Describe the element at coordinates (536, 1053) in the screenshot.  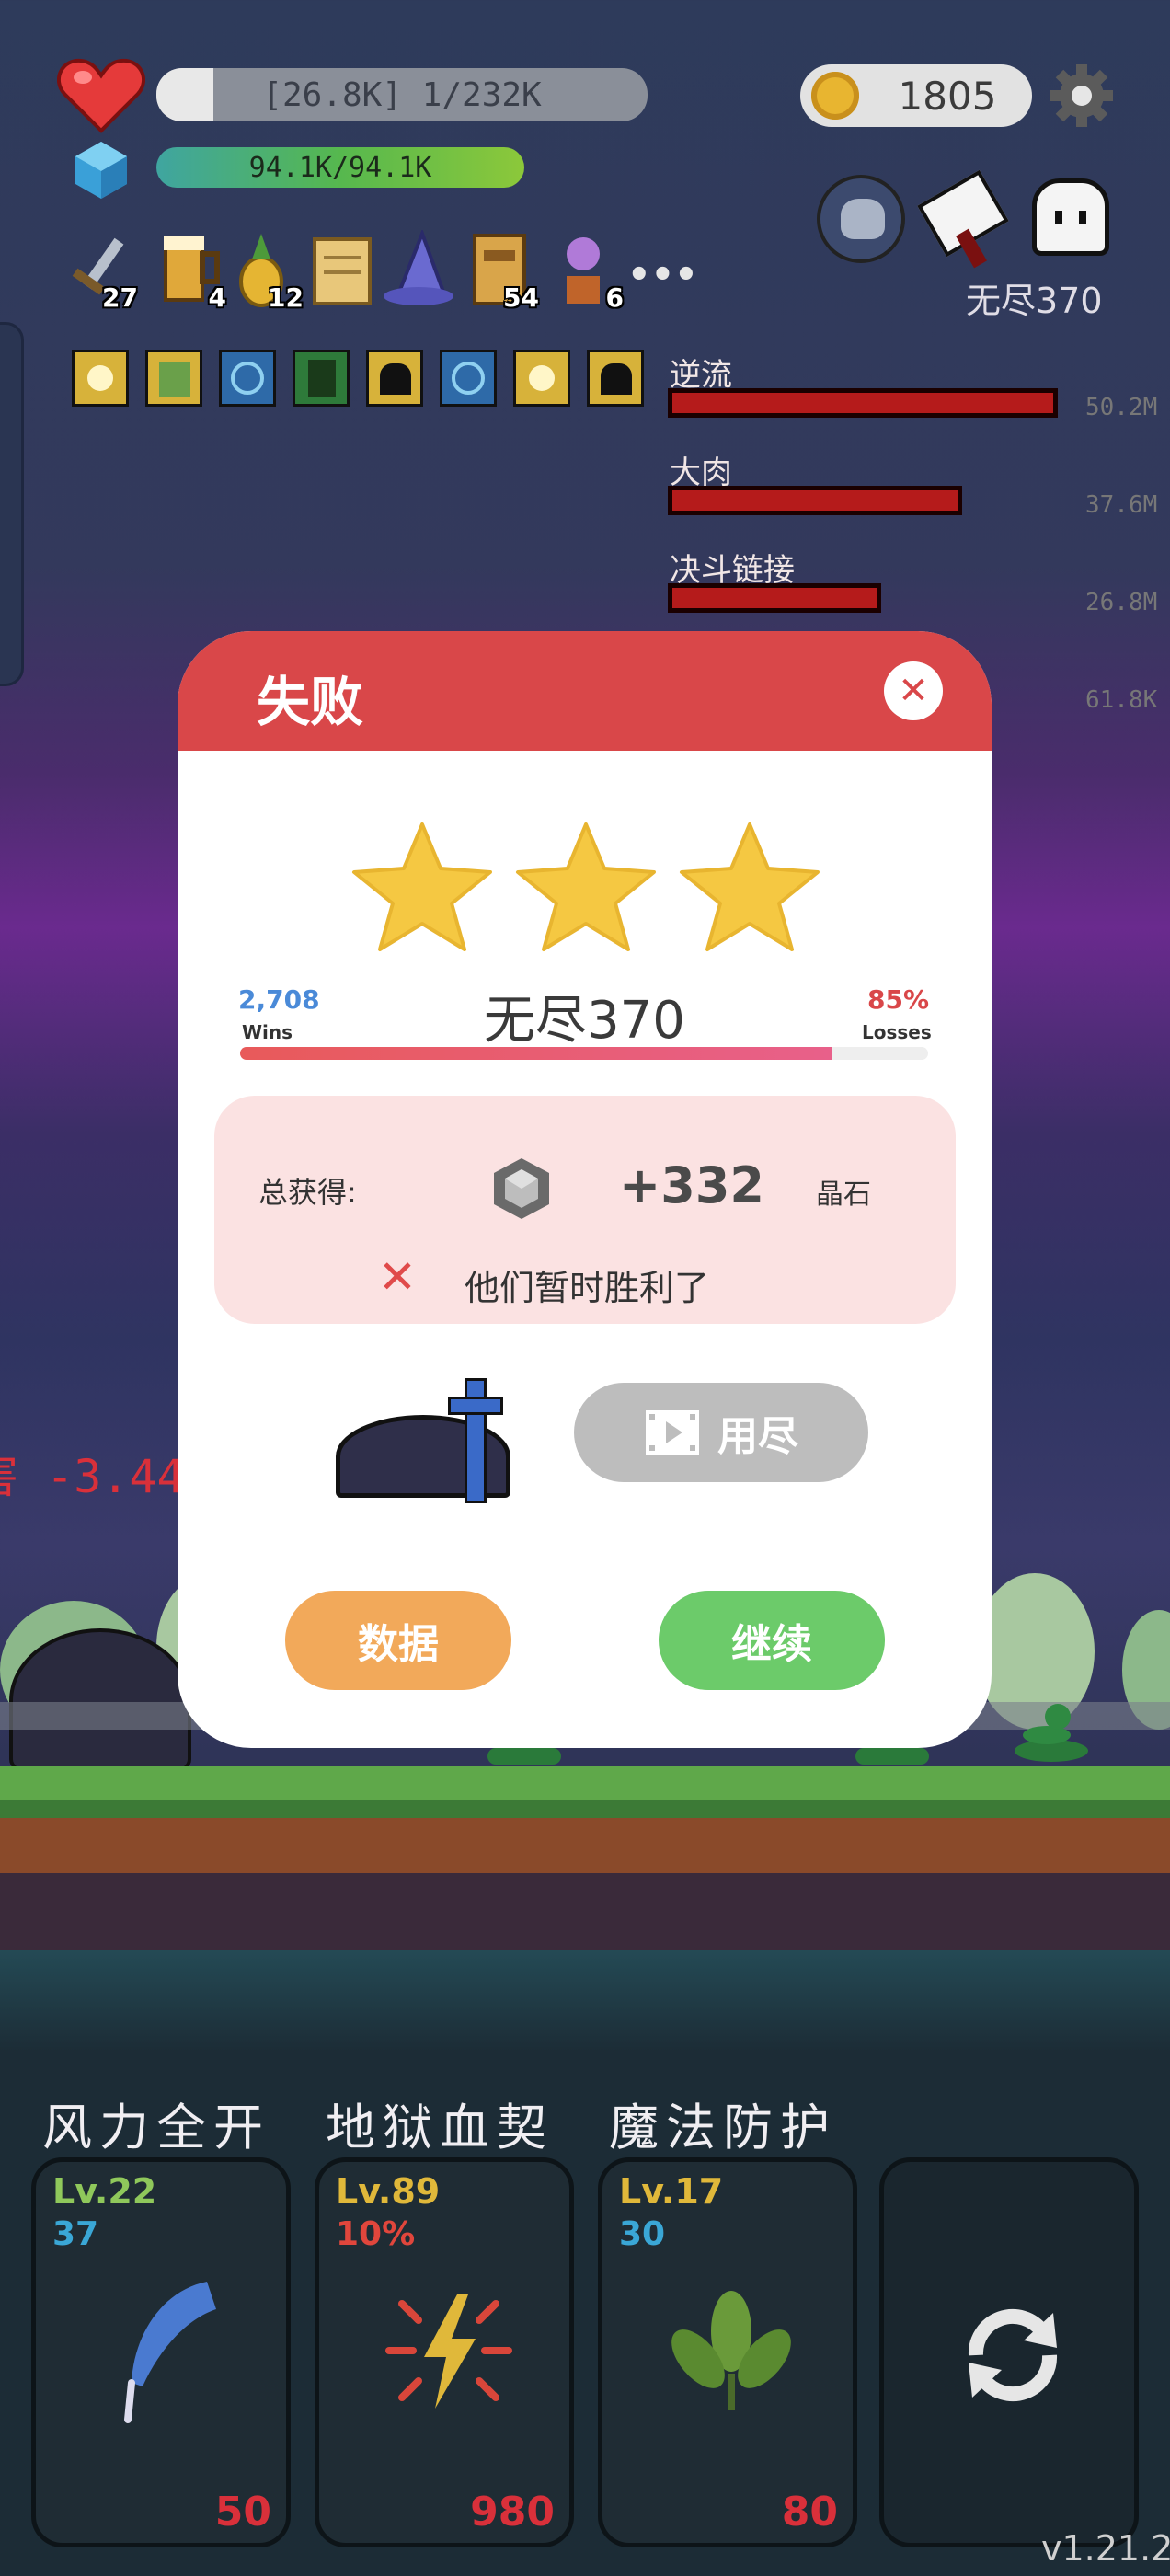
I see `win-loss-progress-fill` at that location.